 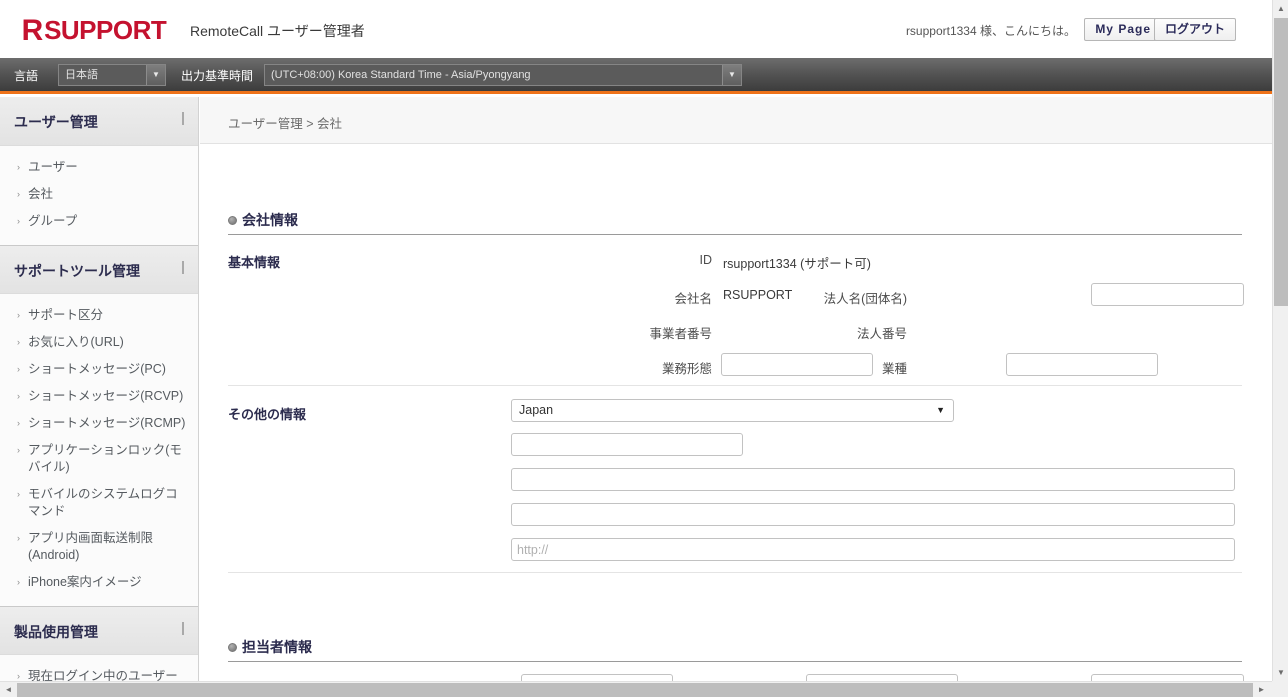 What do you see at coordinates (732, 410) in the screenshot?
I see `country-select: Japan ▼` at bounding box center [732, 410].